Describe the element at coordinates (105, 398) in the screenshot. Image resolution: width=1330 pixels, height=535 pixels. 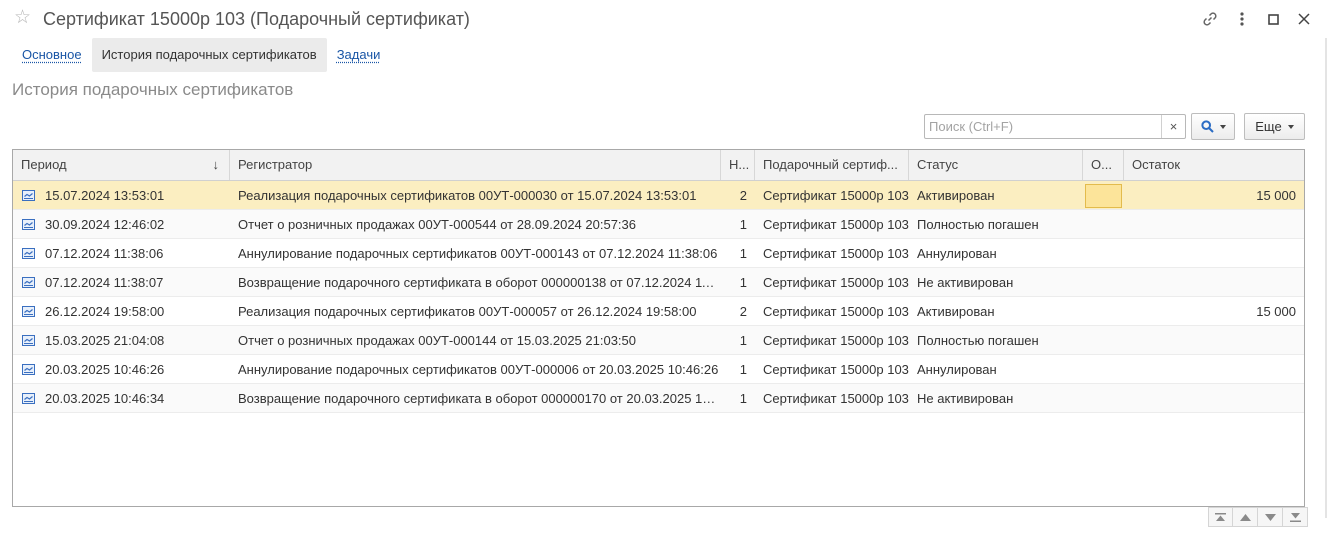
I see `cell-period: 20.03.2025 10:46:34` at that location.